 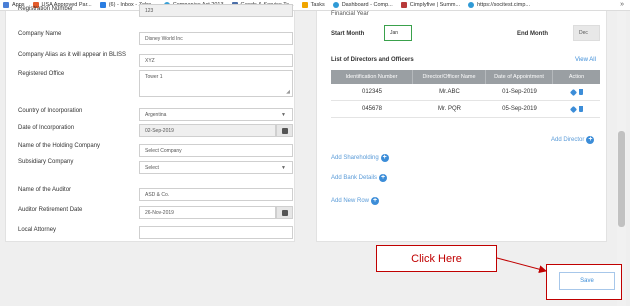 What do you see at coordinates (354, 178) in the screenshot?
I see `add-bank-details-label: Add Bank Details` at bounding box center [354, 178].